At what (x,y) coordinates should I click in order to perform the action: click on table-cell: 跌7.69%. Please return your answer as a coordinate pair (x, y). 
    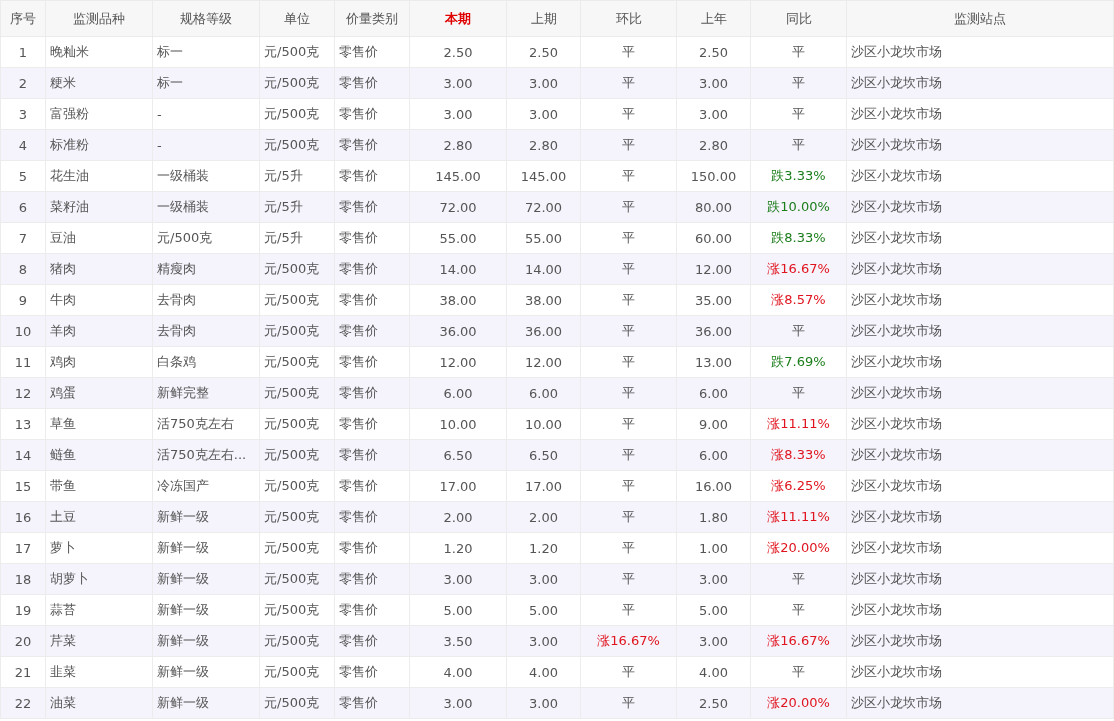
    Looking at the image, I should click on (798, 362).